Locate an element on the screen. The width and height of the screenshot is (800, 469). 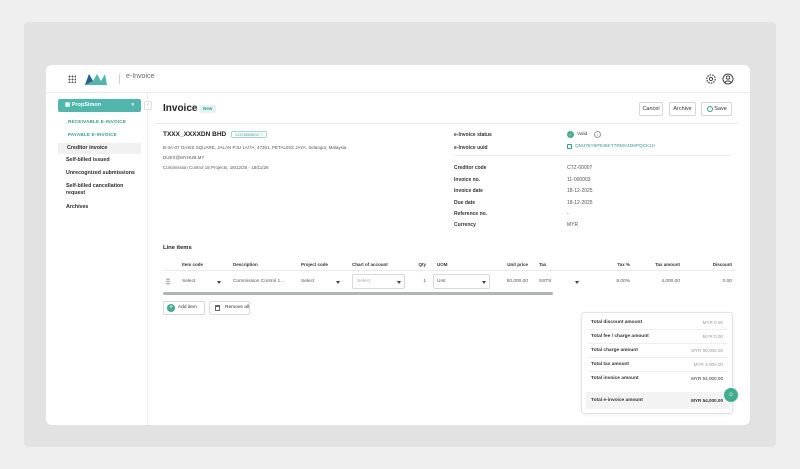
einvoice-uuid-link: QMJ75Y5P636KT7RMV4D6PQCK10 is located at coordinates (615, 146).